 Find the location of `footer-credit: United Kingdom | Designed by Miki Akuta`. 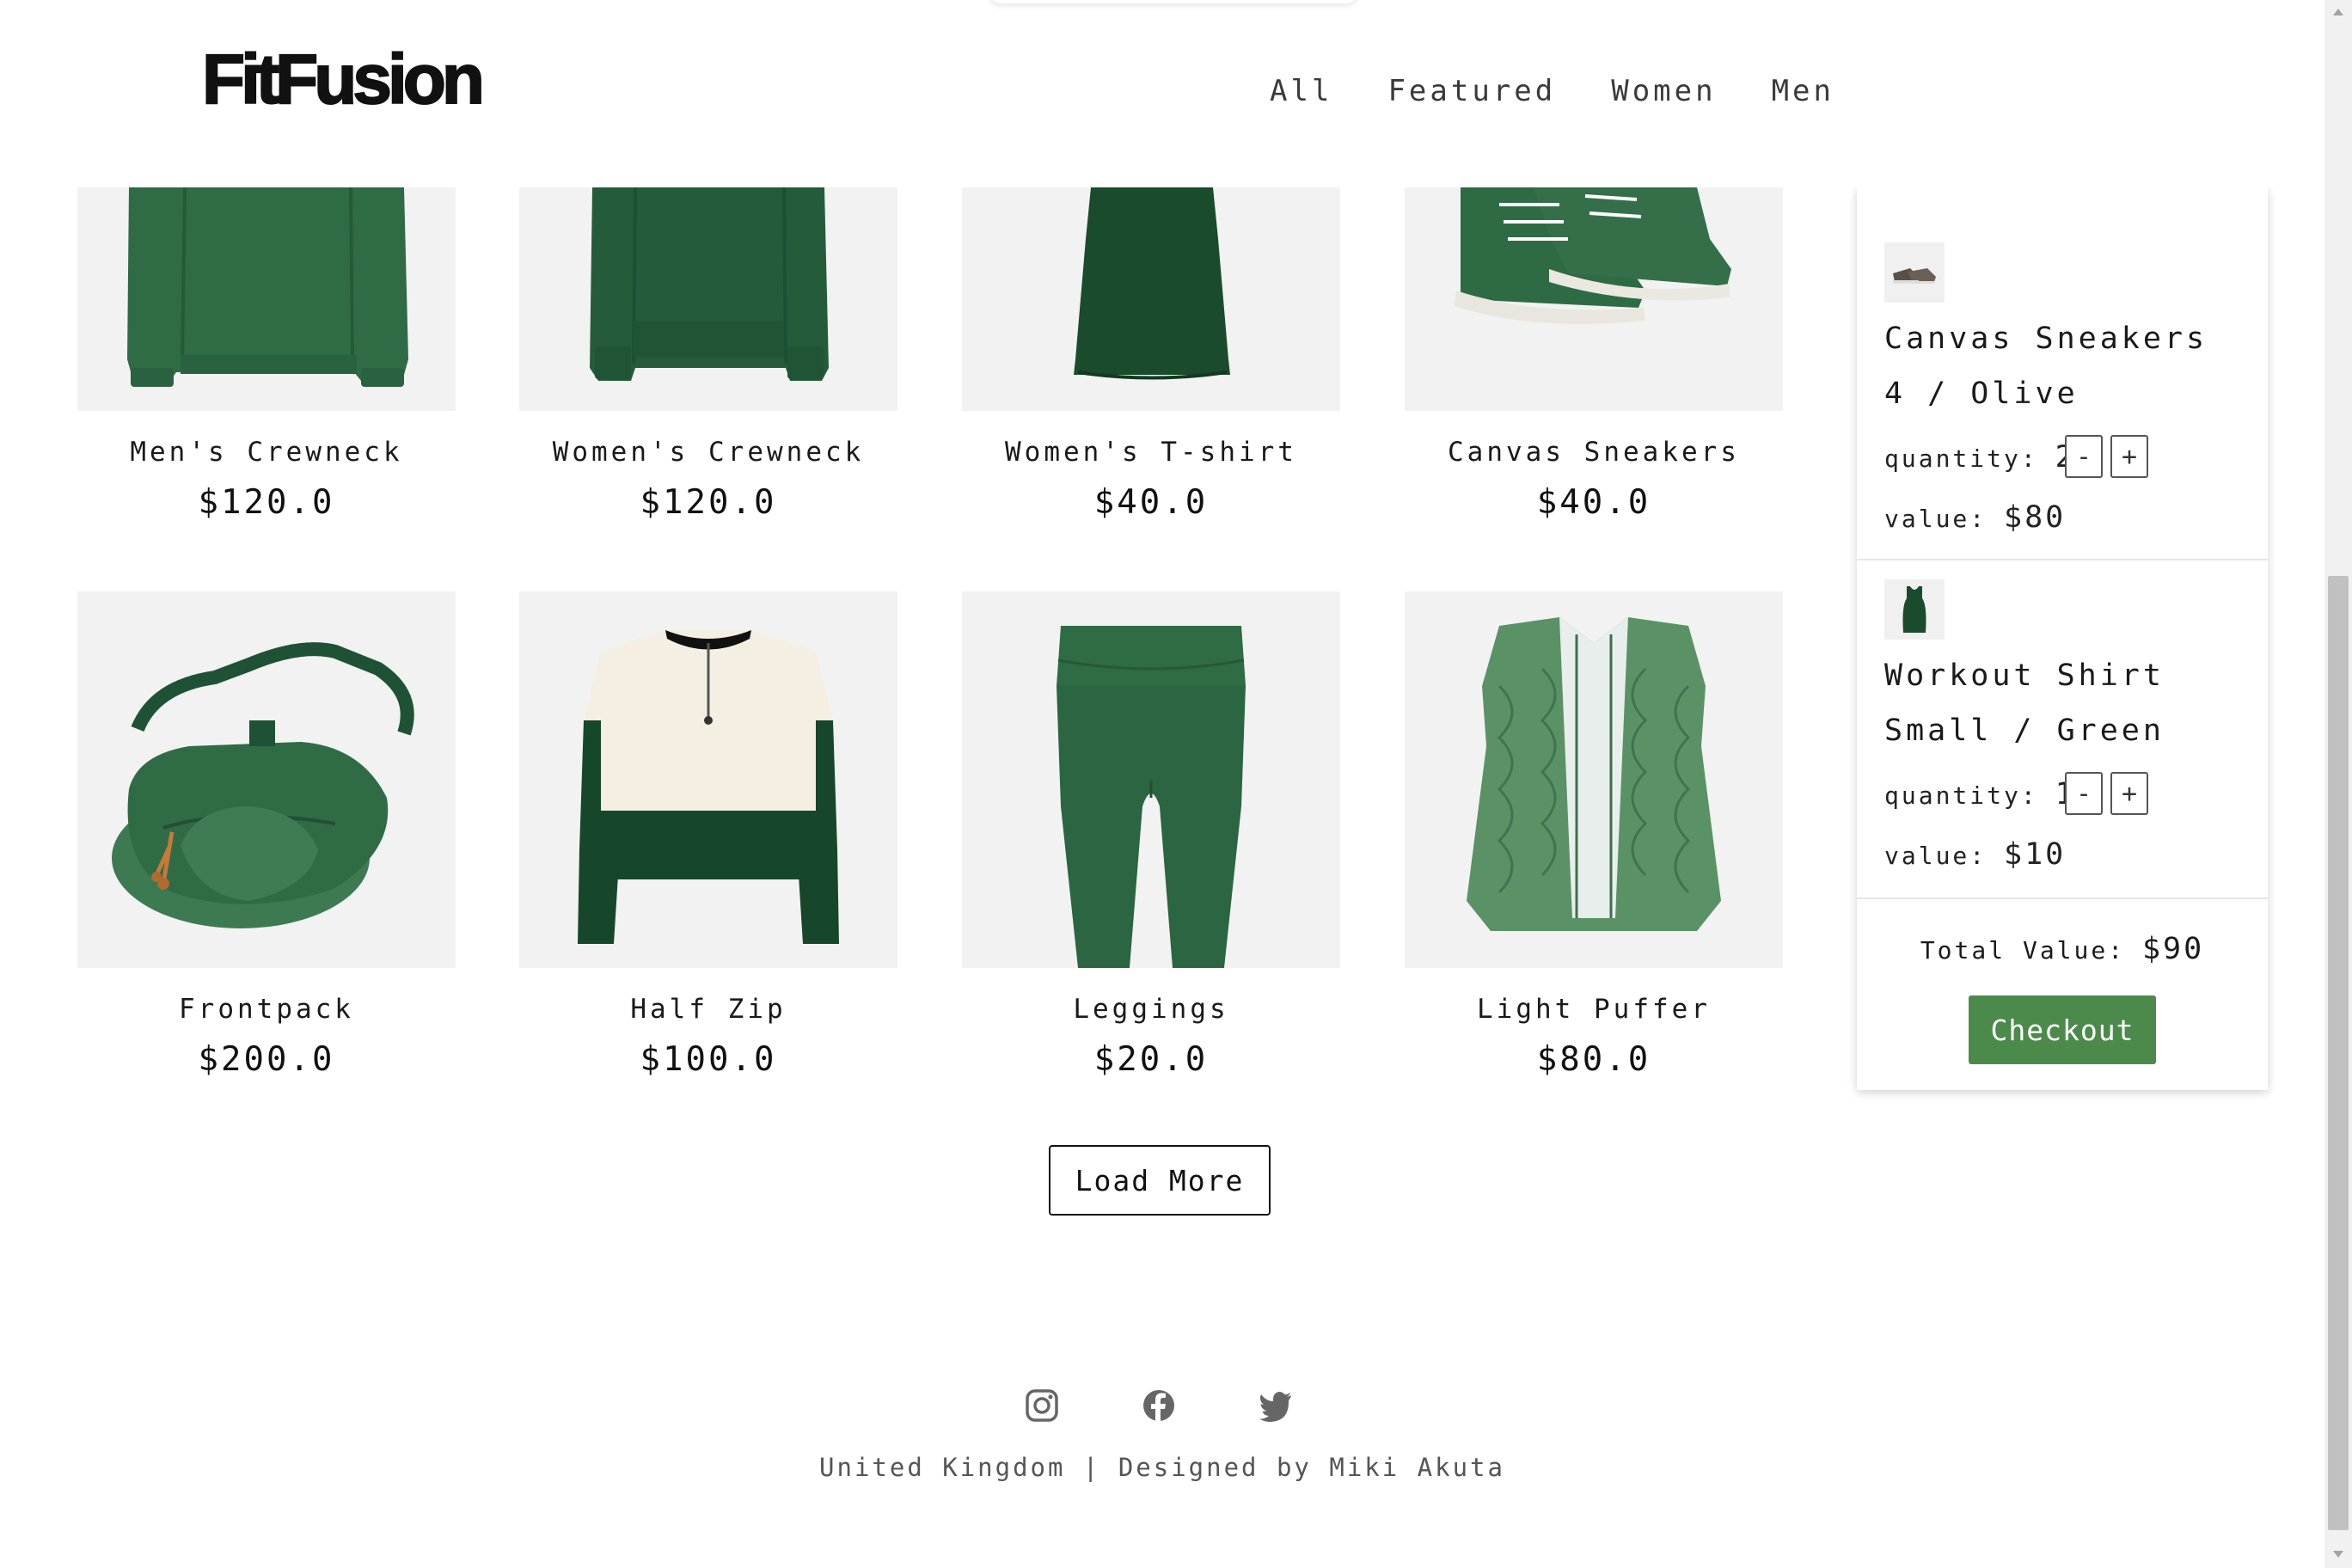

footer-credit: United Kingdom | Designed by Miki Akuta is located at coordinates (1162, 1467).